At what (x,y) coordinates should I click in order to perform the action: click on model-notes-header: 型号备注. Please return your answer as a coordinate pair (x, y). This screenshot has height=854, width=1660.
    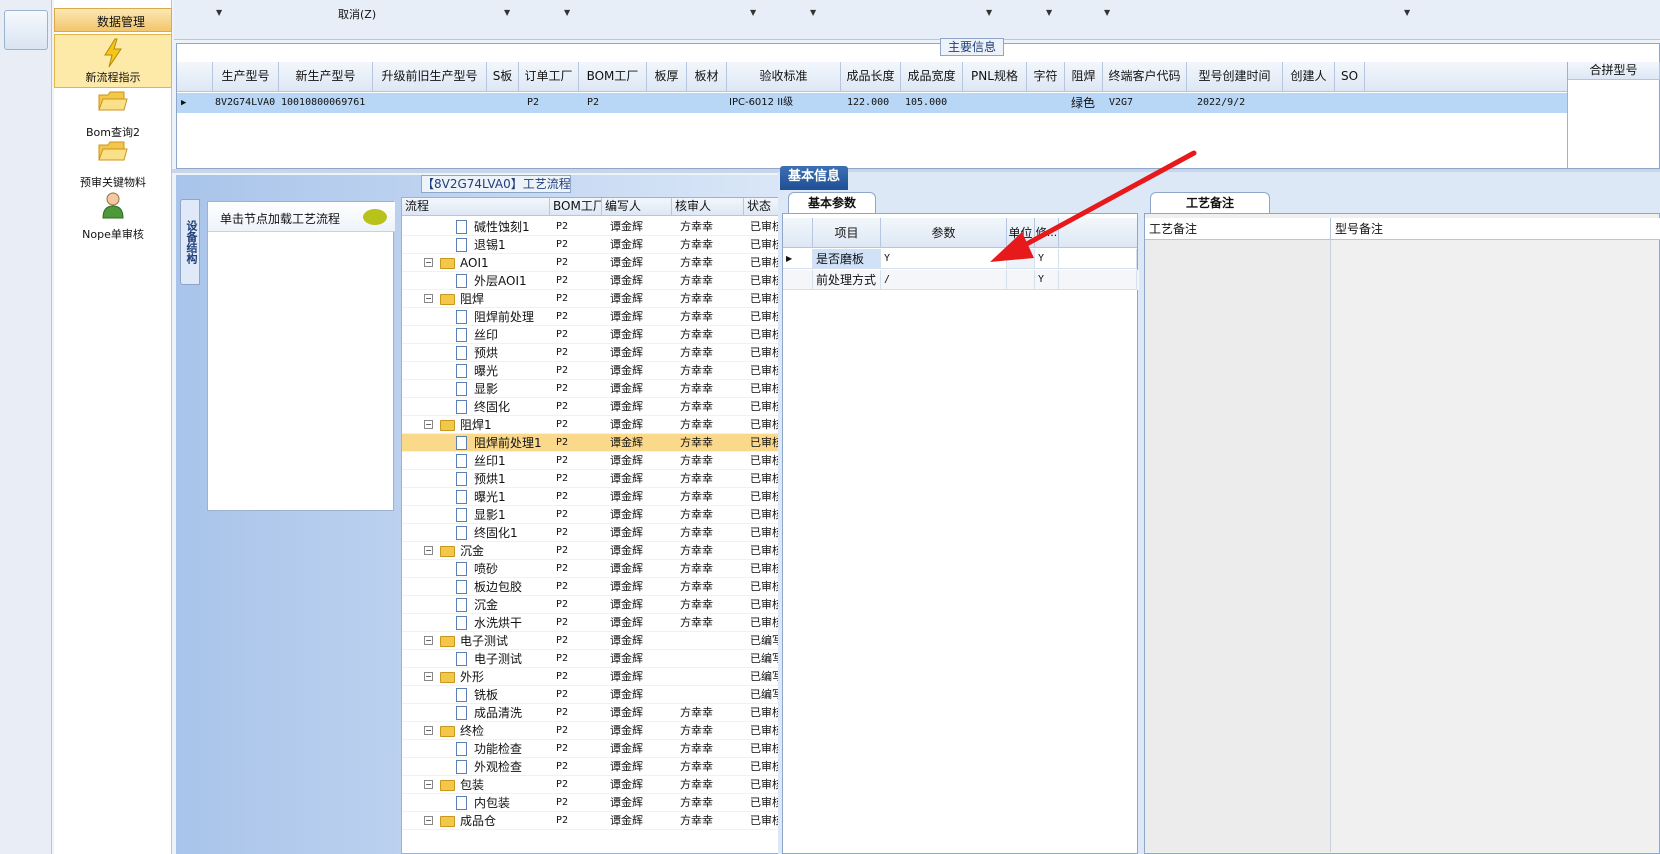
    Looking at the image, I should click on (1495, 229).